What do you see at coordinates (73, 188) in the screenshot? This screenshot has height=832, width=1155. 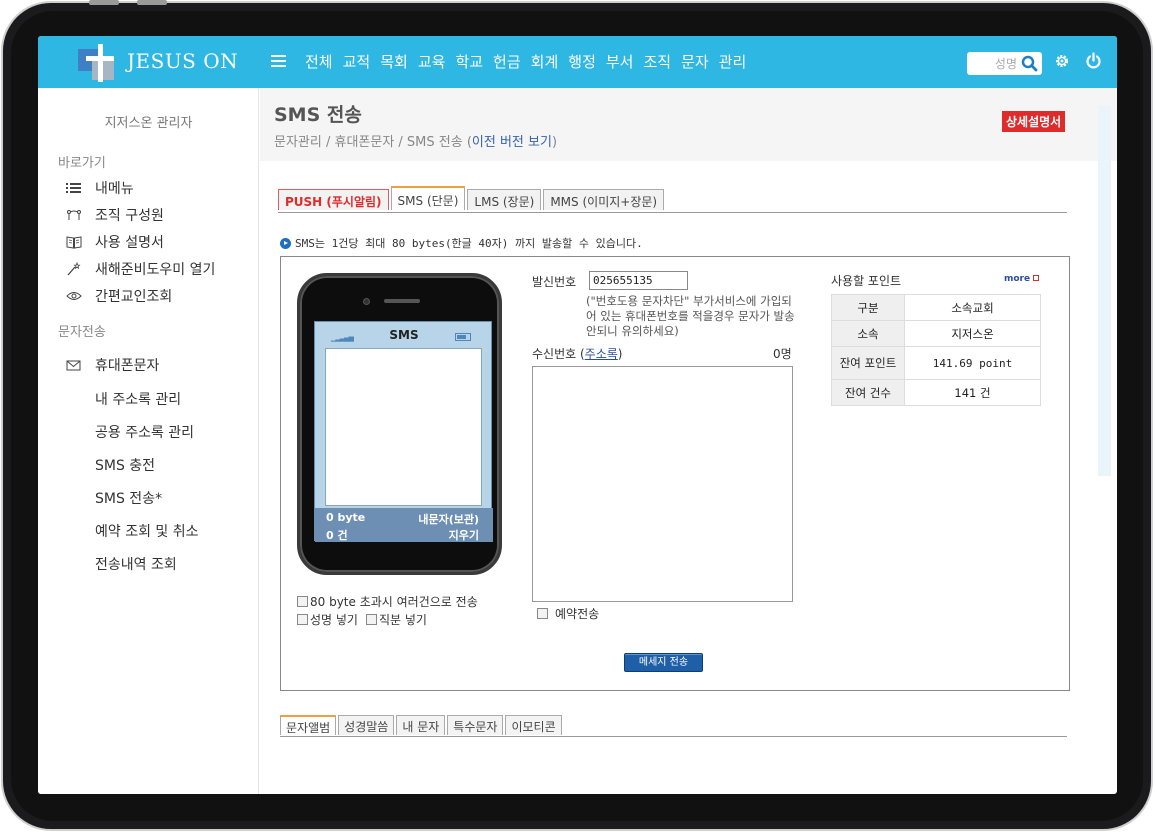 I see `list-icon` at bounding box center [73, 188].